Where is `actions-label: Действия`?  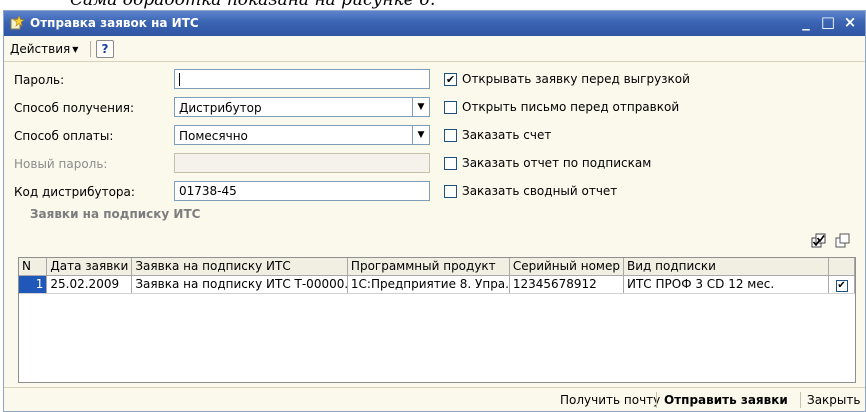 actions-label: Действия is located at coordinates (40, 49).